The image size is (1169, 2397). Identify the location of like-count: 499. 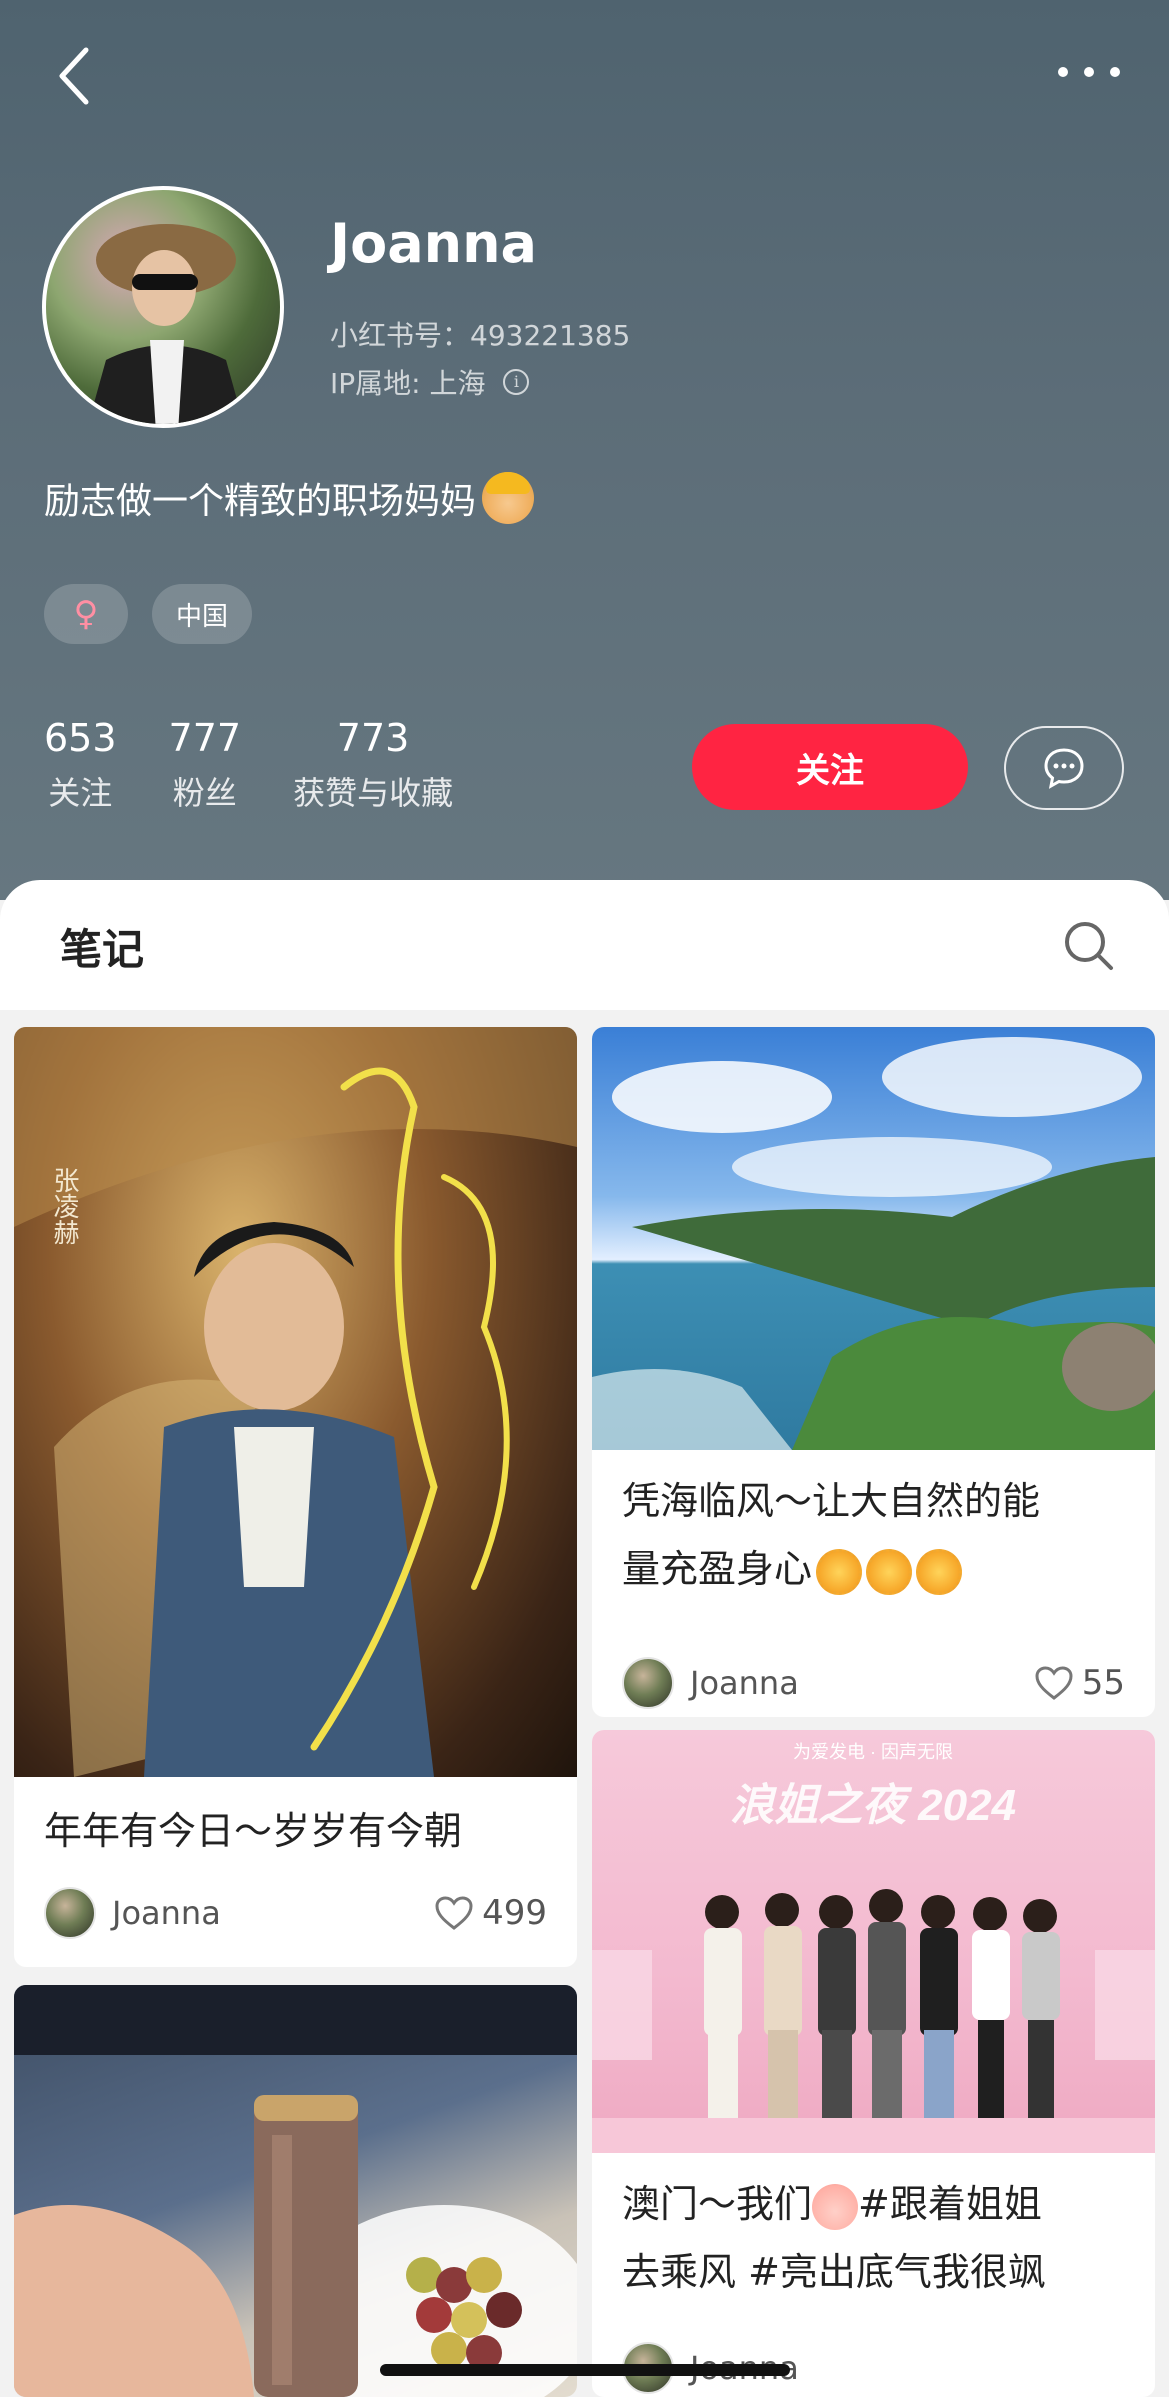
(514, 1913).